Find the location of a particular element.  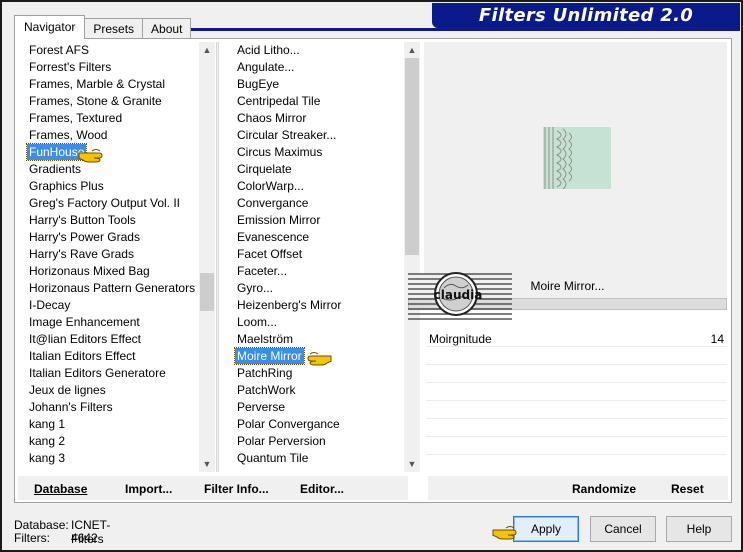

category-list-item: kang 2 is located at coordinates (109, 441).